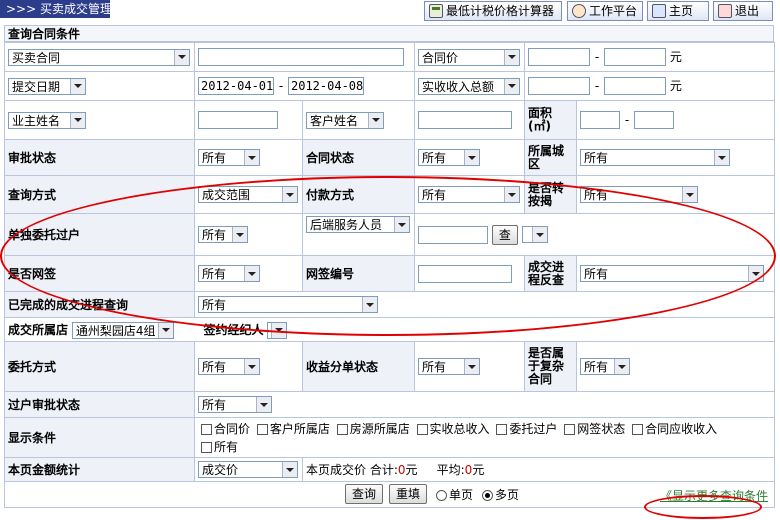 This screenshot has height=520, width=780. Describe the element at coordinates (358, 157) in the screenshot. I see `contract-status-label: 合同状态` at that location.